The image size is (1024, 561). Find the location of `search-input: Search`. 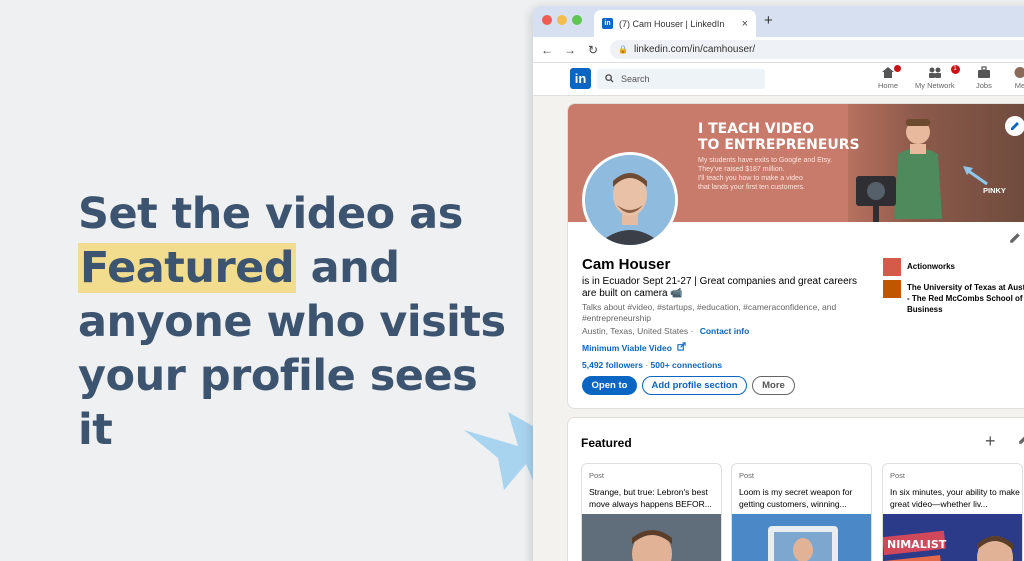

search-input: Search is located at coordinates (681, 79).